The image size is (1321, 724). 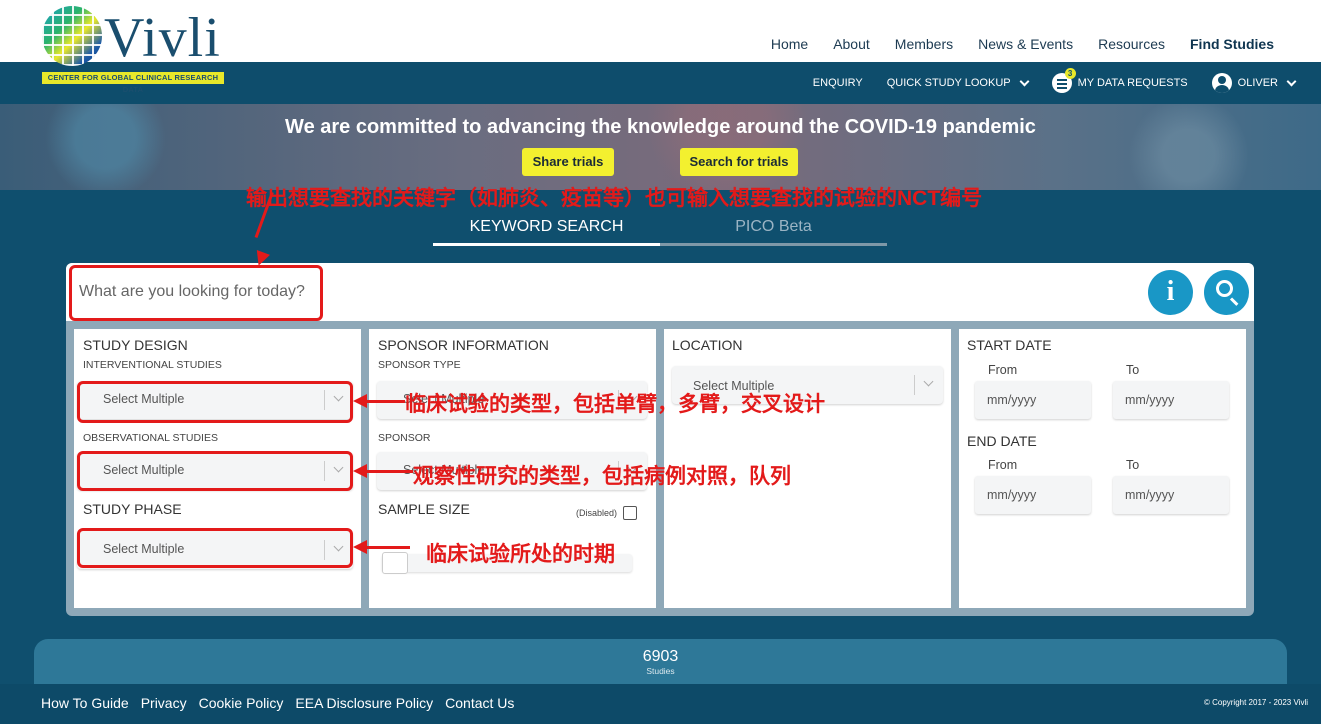 I want to click on start-from-placeholder: mm/yyyy, so click(x=1012, y=400).